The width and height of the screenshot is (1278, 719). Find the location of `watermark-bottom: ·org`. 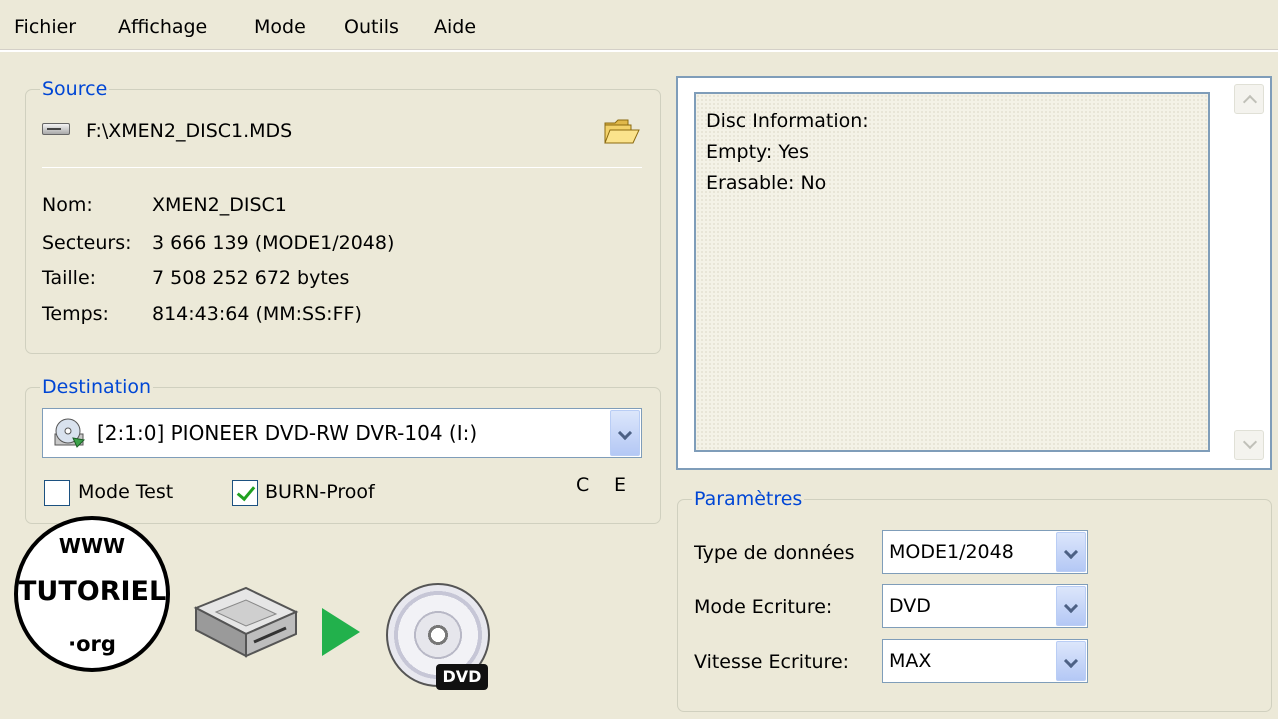

watermark-bottom: ·org is located at coordinates (92, 644).